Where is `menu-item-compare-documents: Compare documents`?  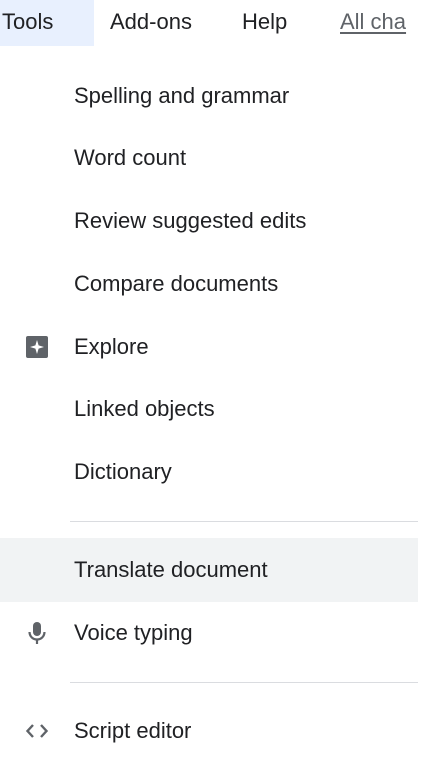 menu-item-compare-documents: Compare documents is located at coordinates (209, 284).